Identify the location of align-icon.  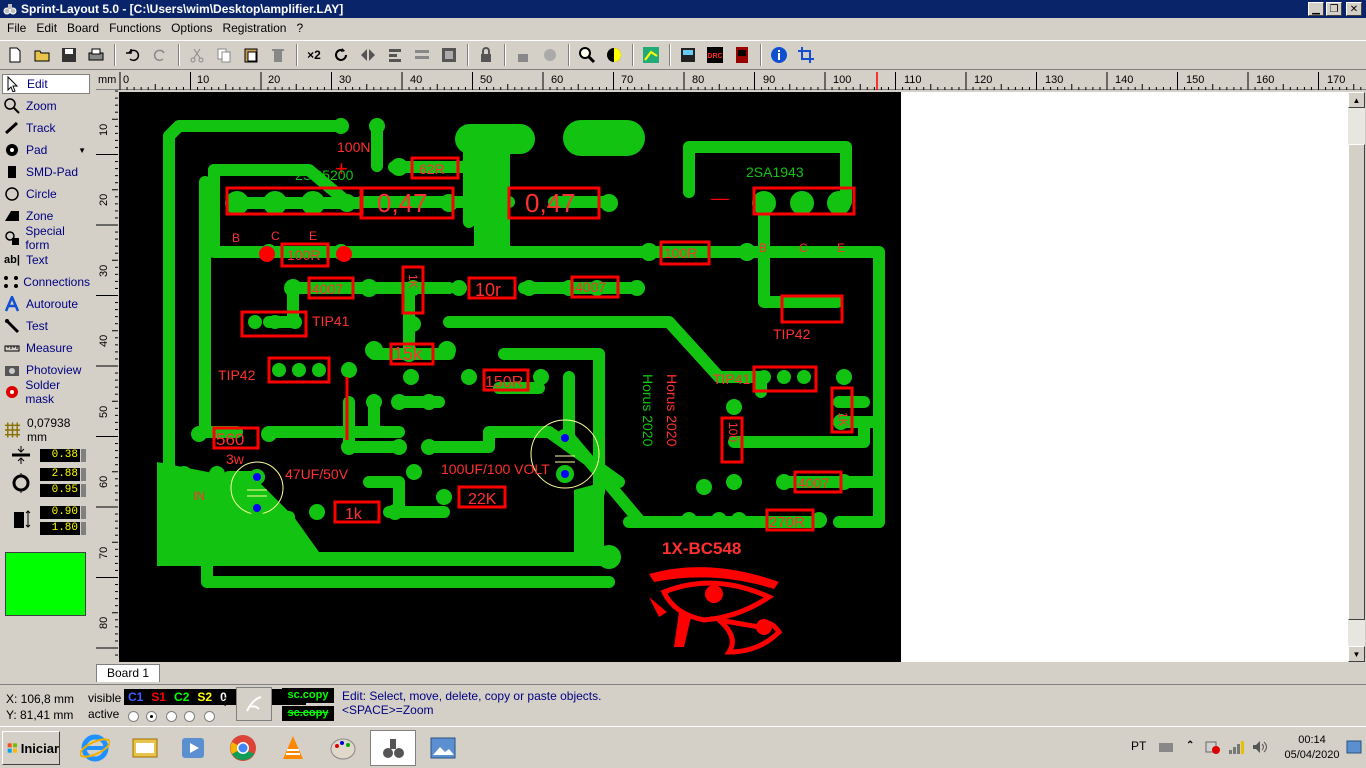
(394, 55).